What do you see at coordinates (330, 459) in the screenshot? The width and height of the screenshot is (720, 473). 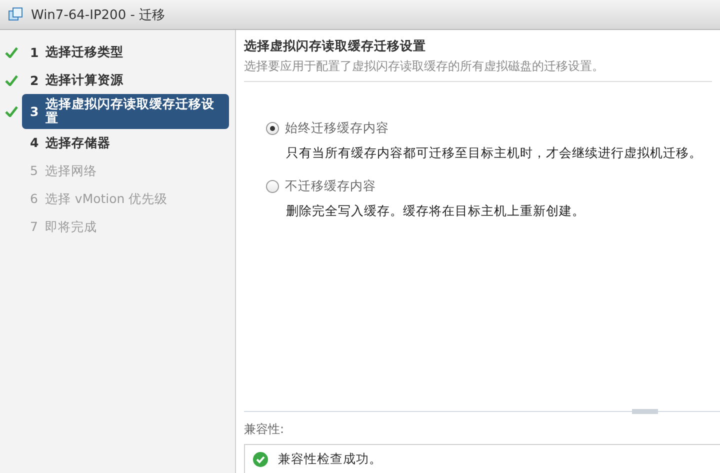 I see `compatibility-result: 兼容性检查成功。` at bounding box center [330, 459].